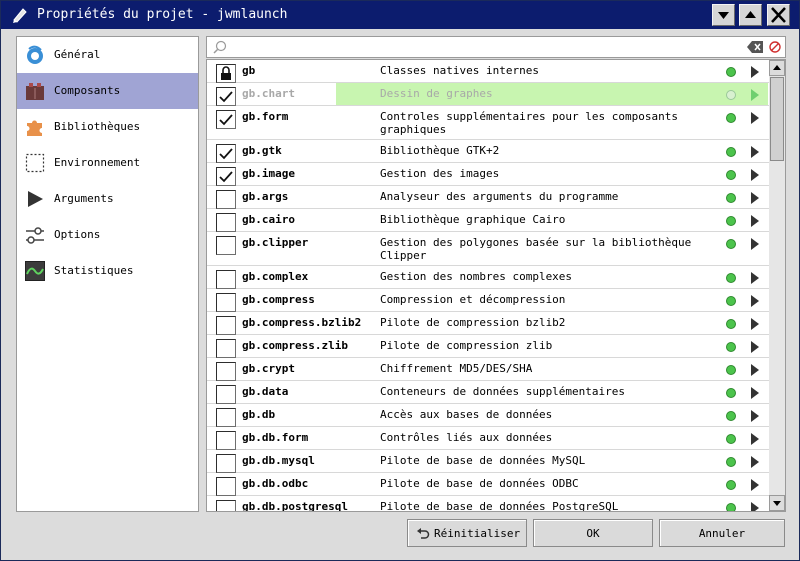 The image size is (800, 561). Describe the element at coordinates (488, 277) in the screenshot. I see `component-row: gb.complex Gestion des nombres complexes` at that location.